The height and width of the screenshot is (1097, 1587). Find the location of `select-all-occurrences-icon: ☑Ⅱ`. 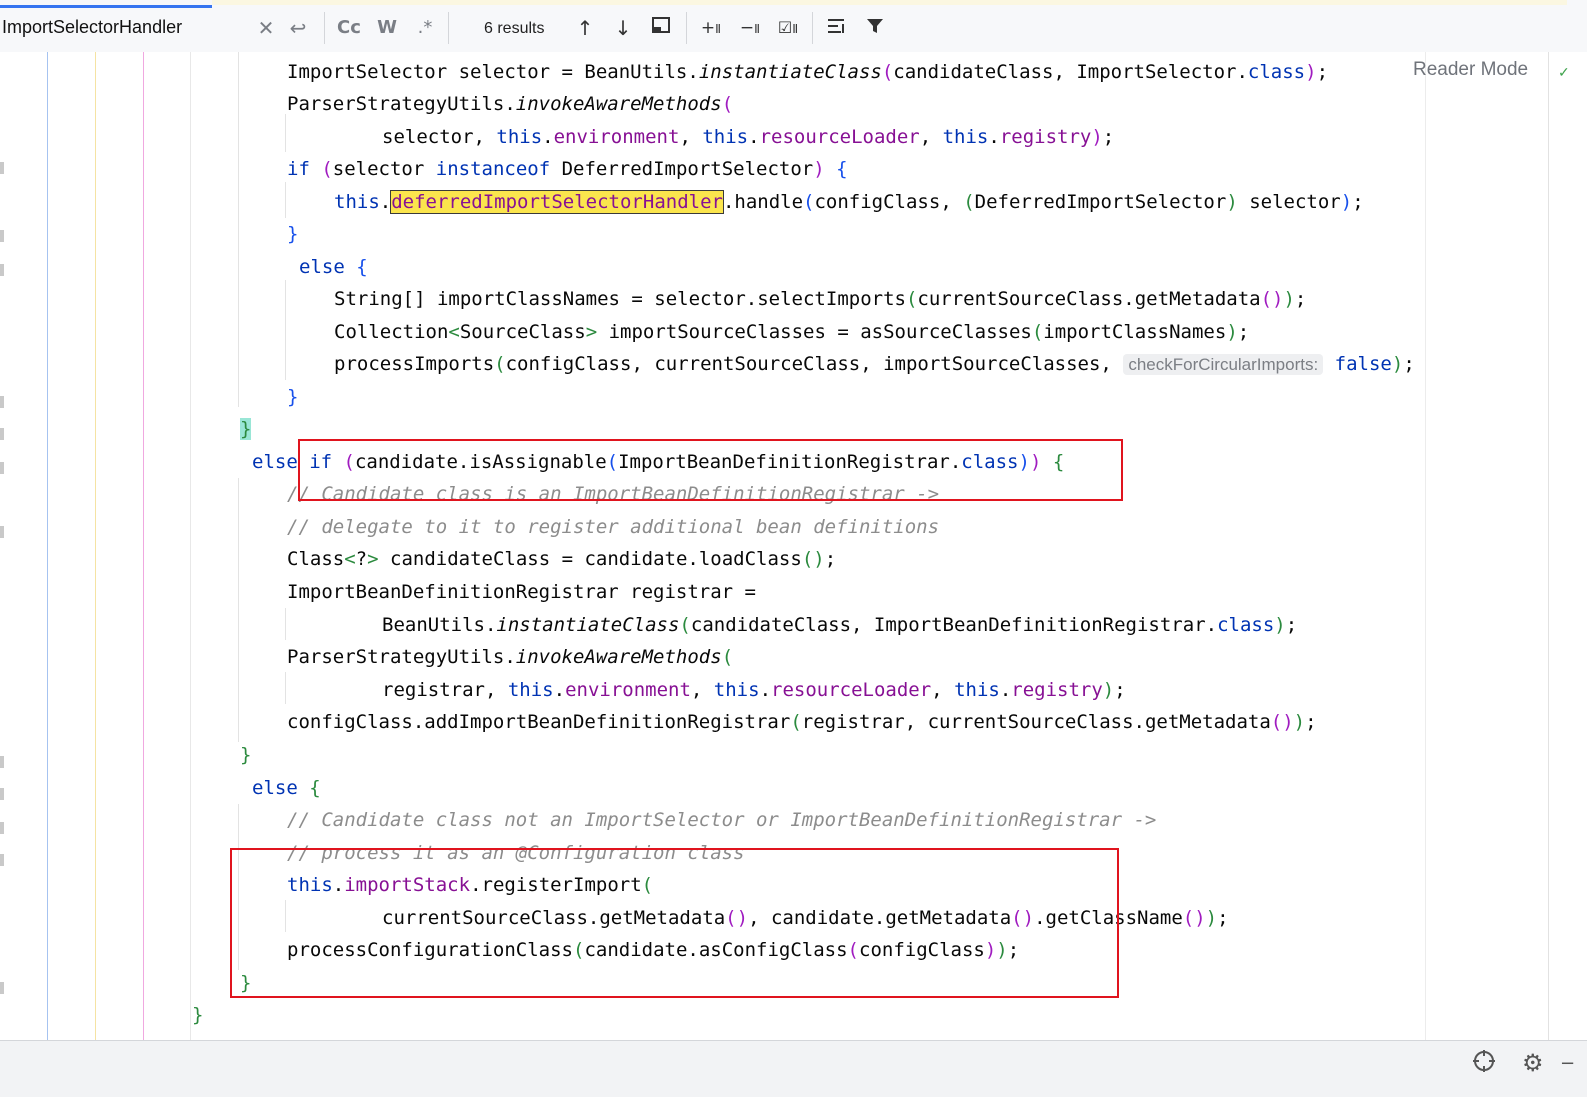

select-all-occurrences-icon: ☑Ⅱ is located at coordinates (788, 28).